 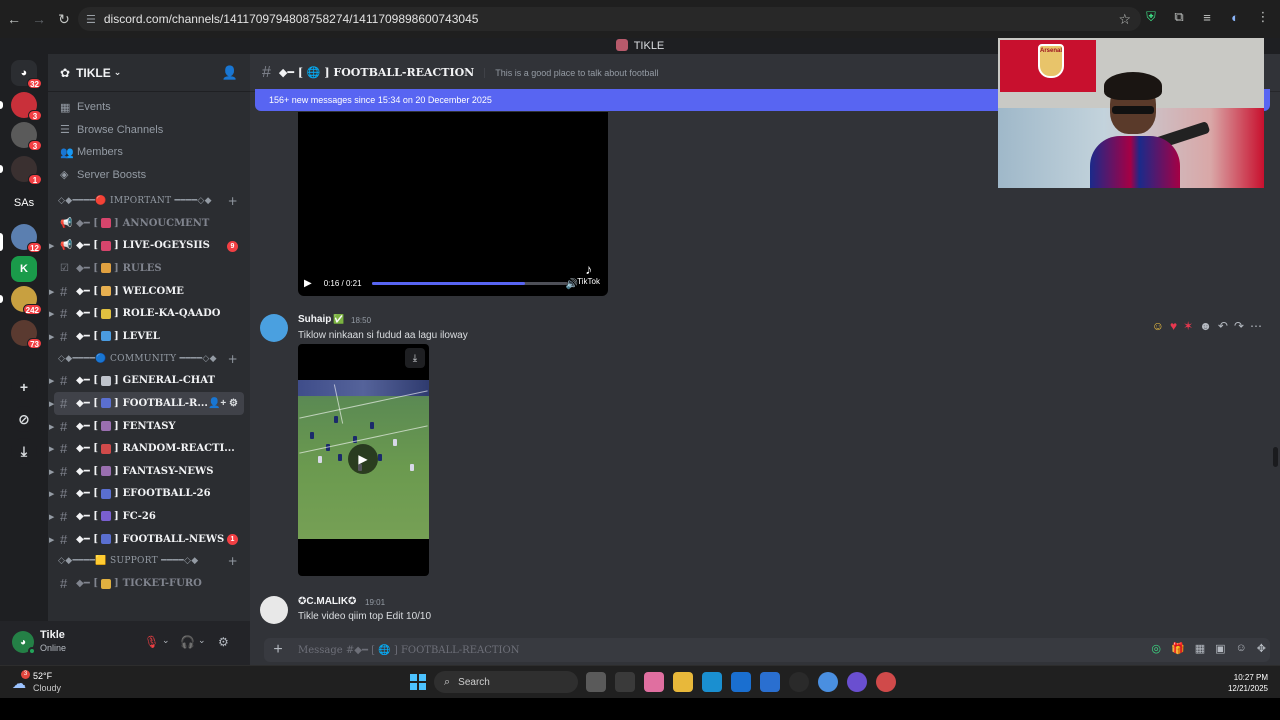 I want to click on channel-item: ☑ ◆━ [] RULES, so click(x=149, y=268).